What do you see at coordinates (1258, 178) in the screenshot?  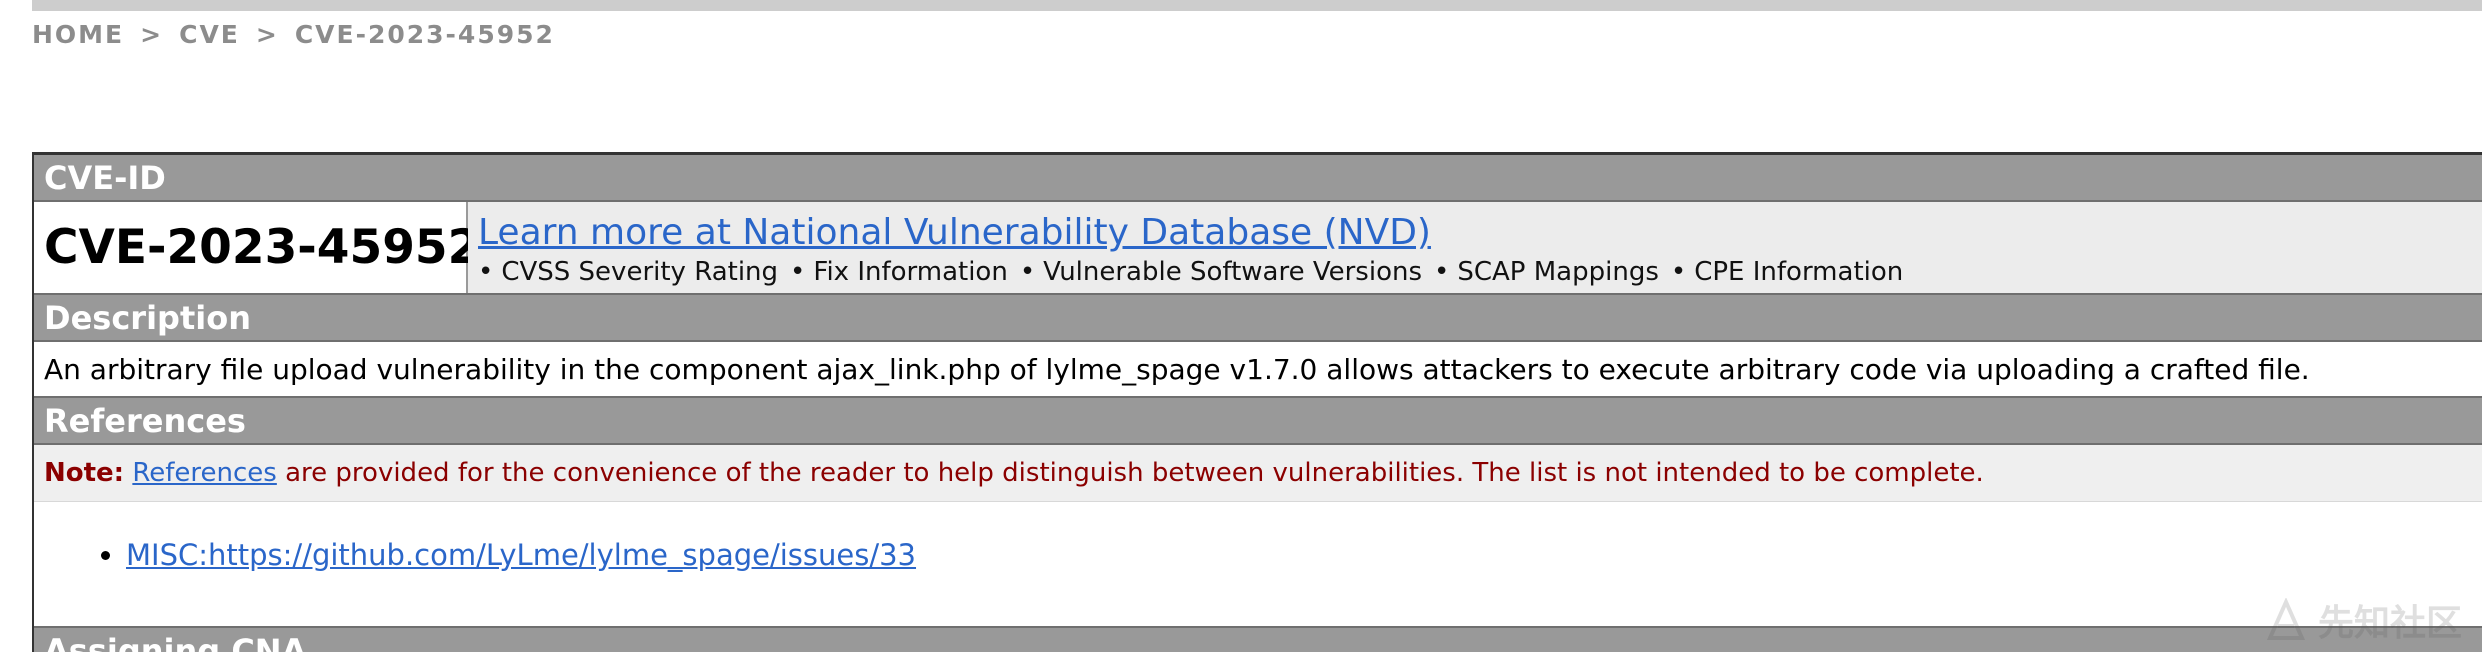 I see `cve-id-header: CVE-ID` at bounding box center [1258, 178].